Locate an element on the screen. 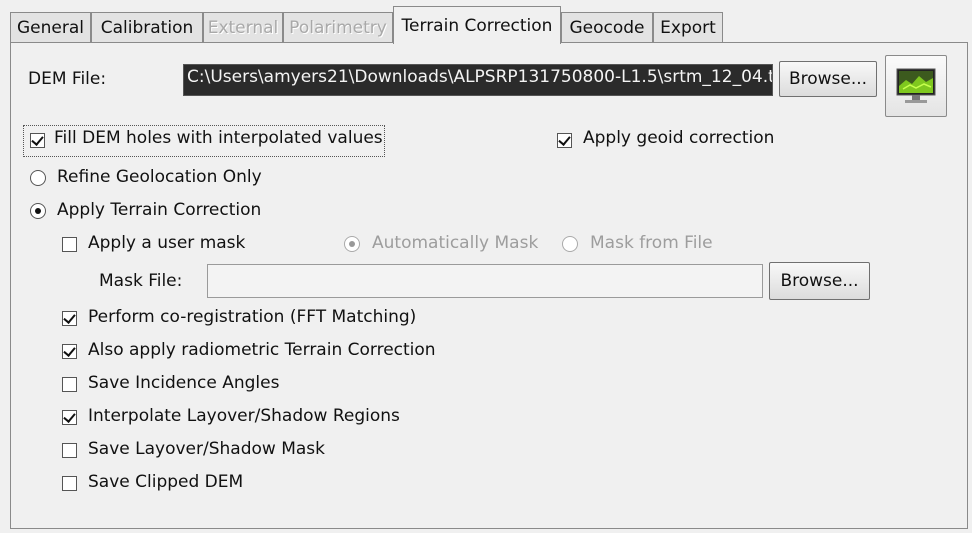  tab-export: Export is located at coordinates (688, 27).